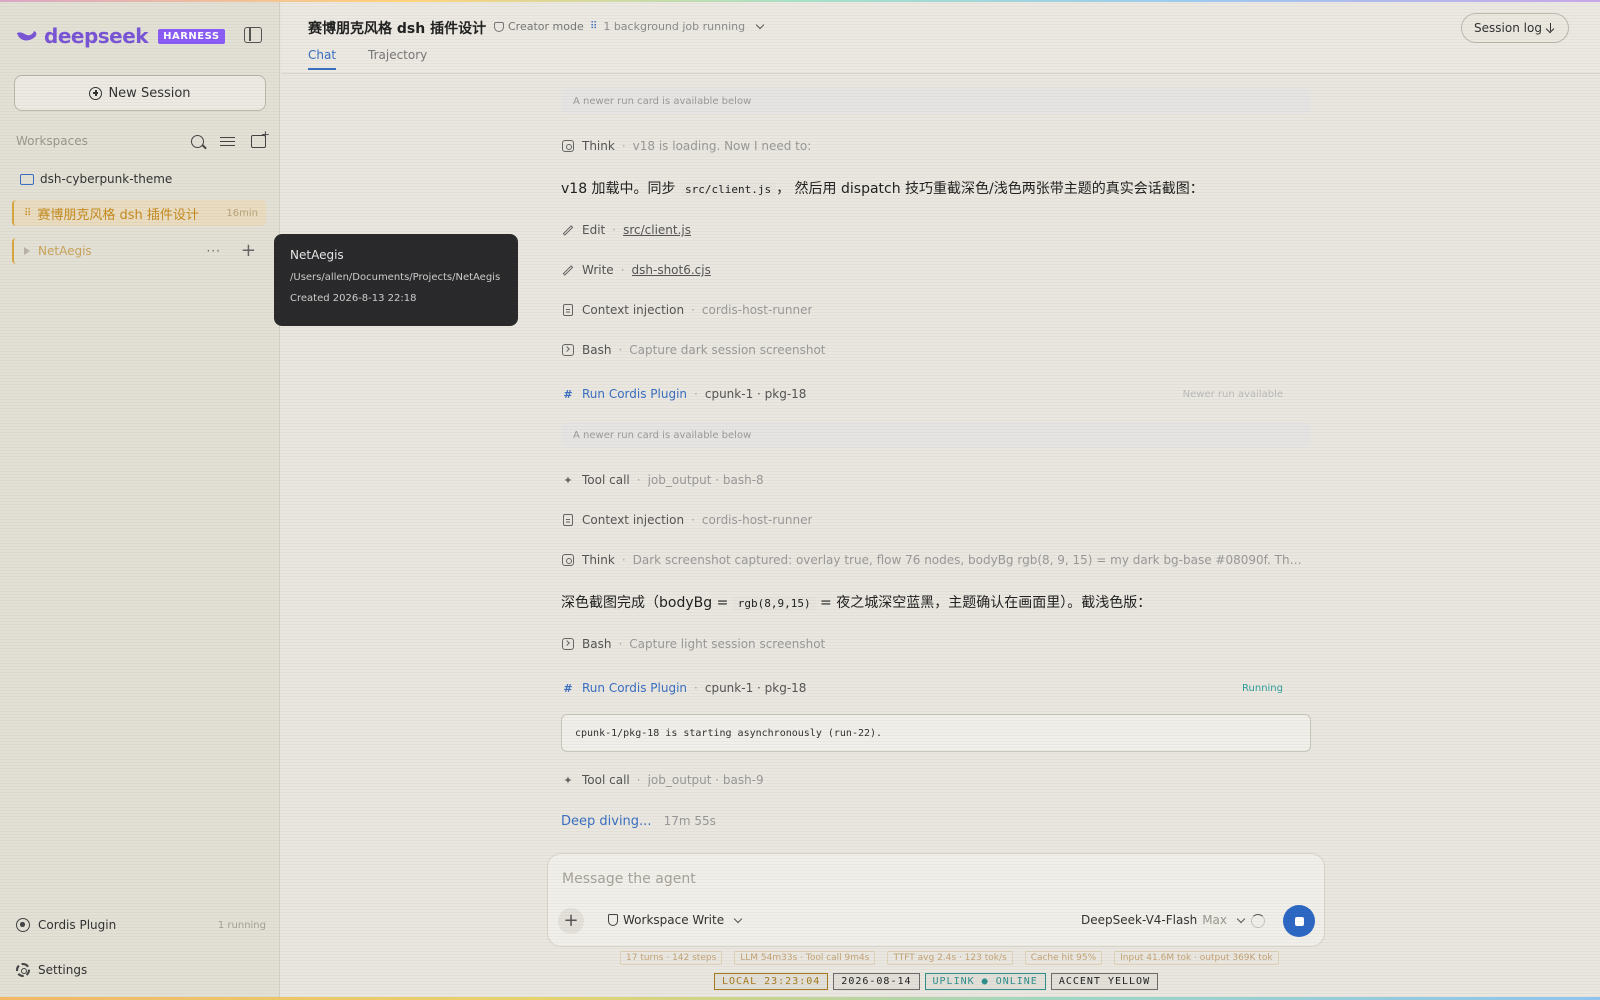 The image size is (1600, 1000). I want to click on workspaces-title: Workspaces, so click(52, 141).